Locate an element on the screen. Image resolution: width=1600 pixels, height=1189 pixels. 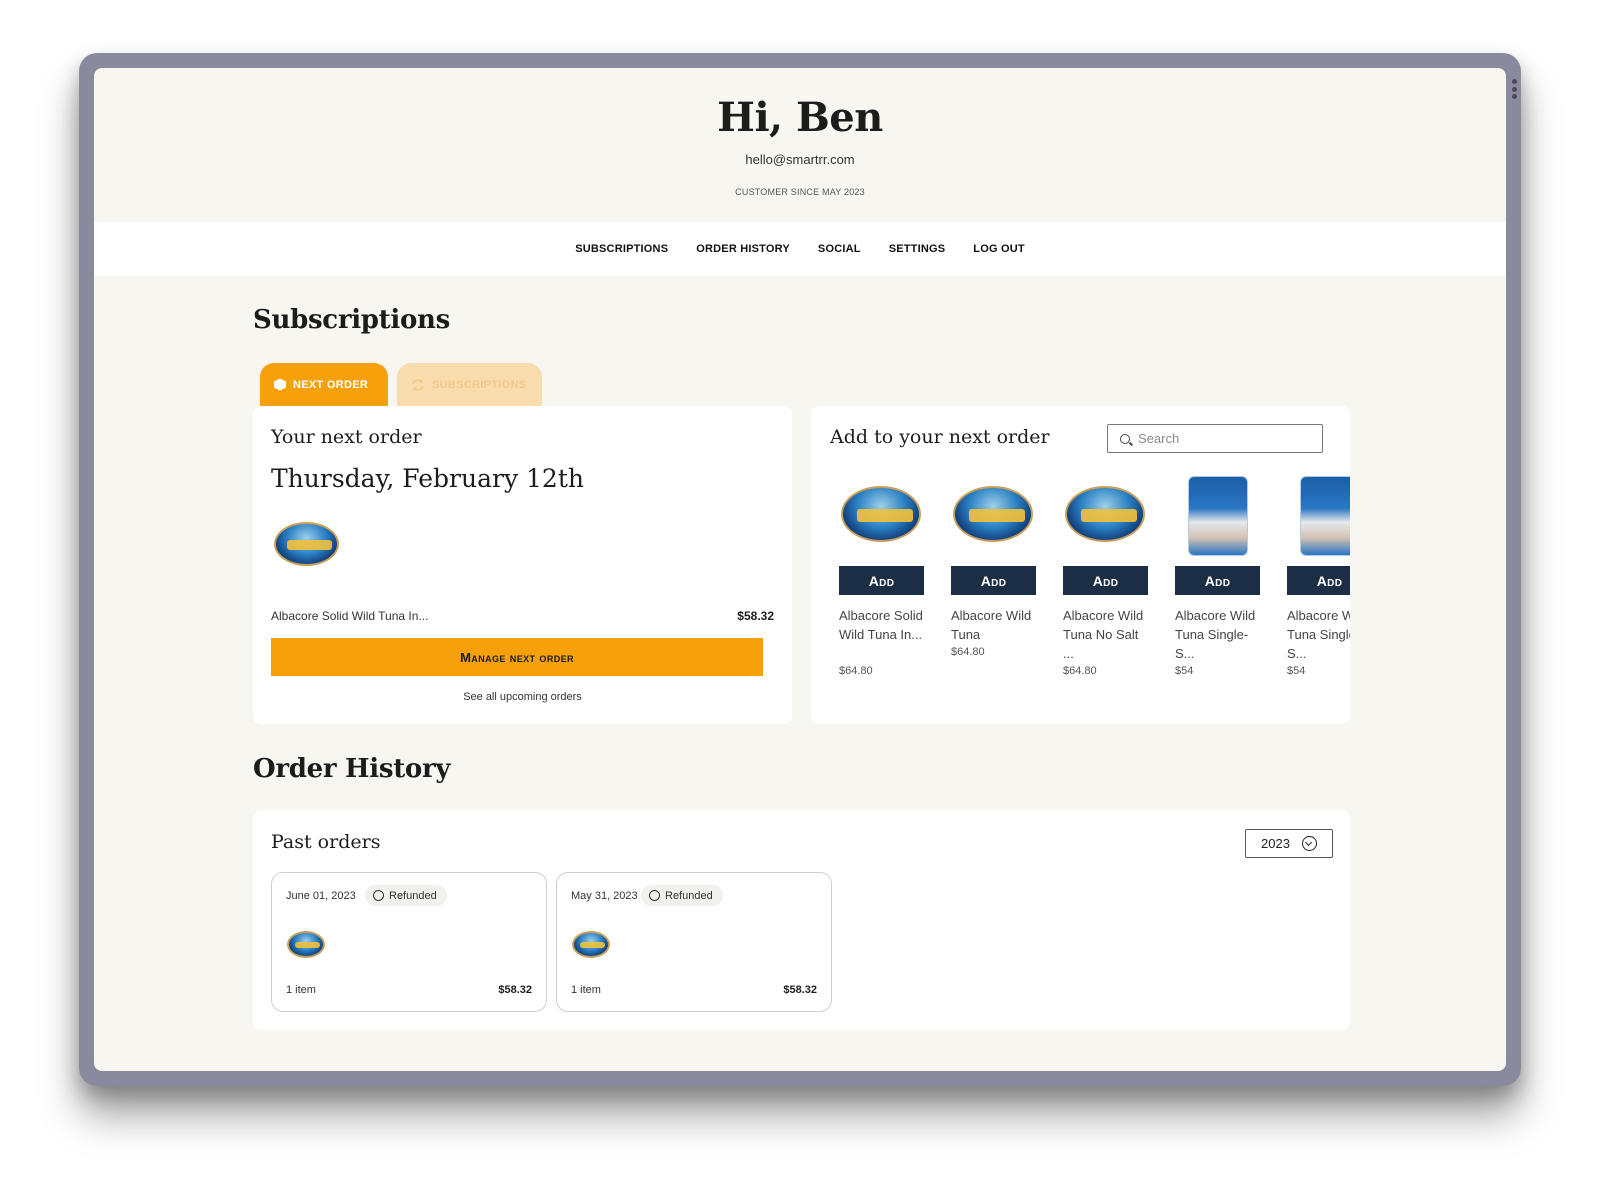
tab-subscriptions: SUBSCRIPTIONS is located at coordinates (469, 384).